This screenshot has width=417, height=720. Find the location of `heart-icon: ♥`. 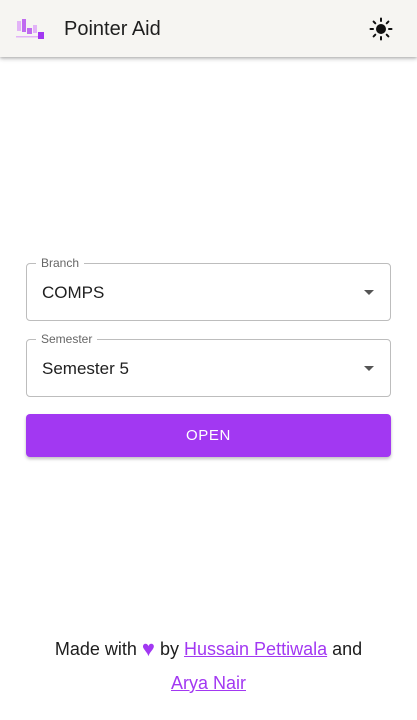

heart-icon: ♥ is located at coordinates (148, 648).